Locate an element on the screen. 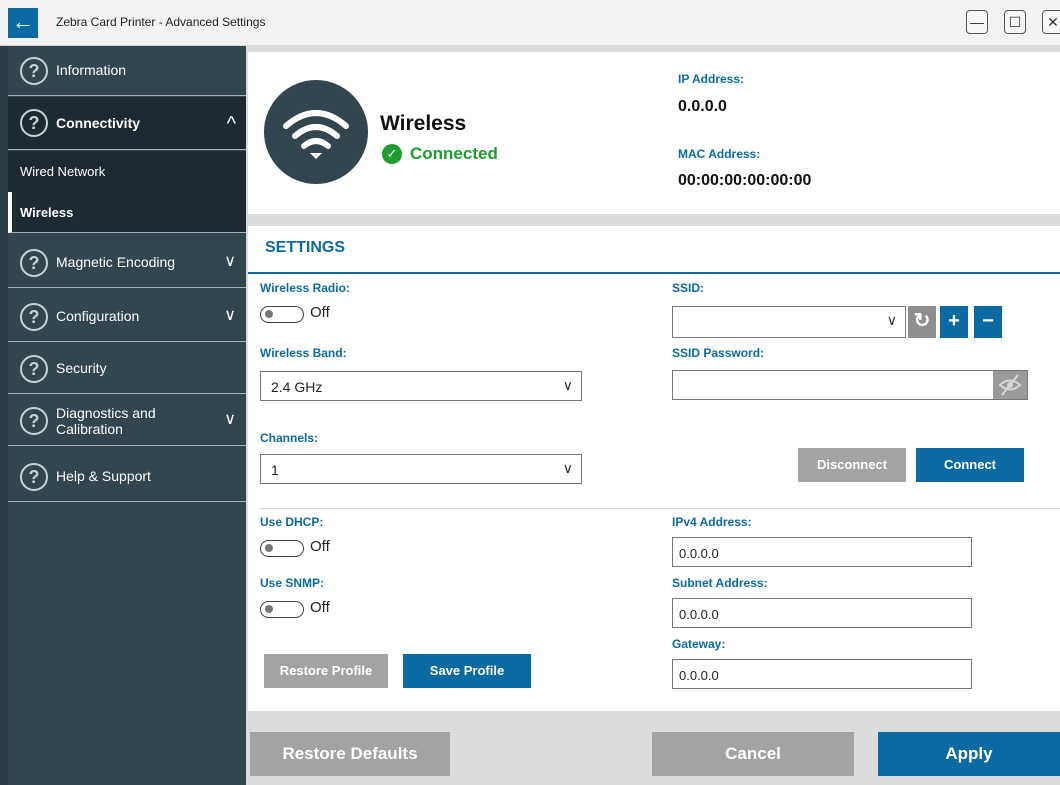 The image size is (1060, 785). cancel-button: Cancel is located at coordinates (753, 754).